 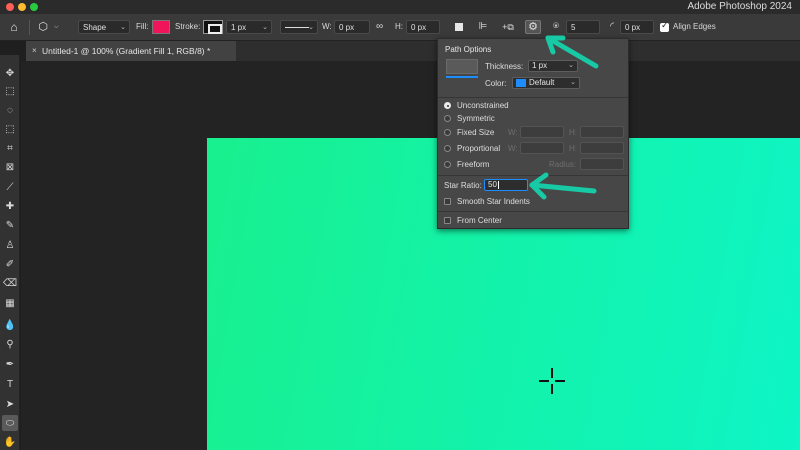 What do you see at coordinates (542, 132) in the screenshot?
I see `fixed-width-field` at bounding box center [542, 132].